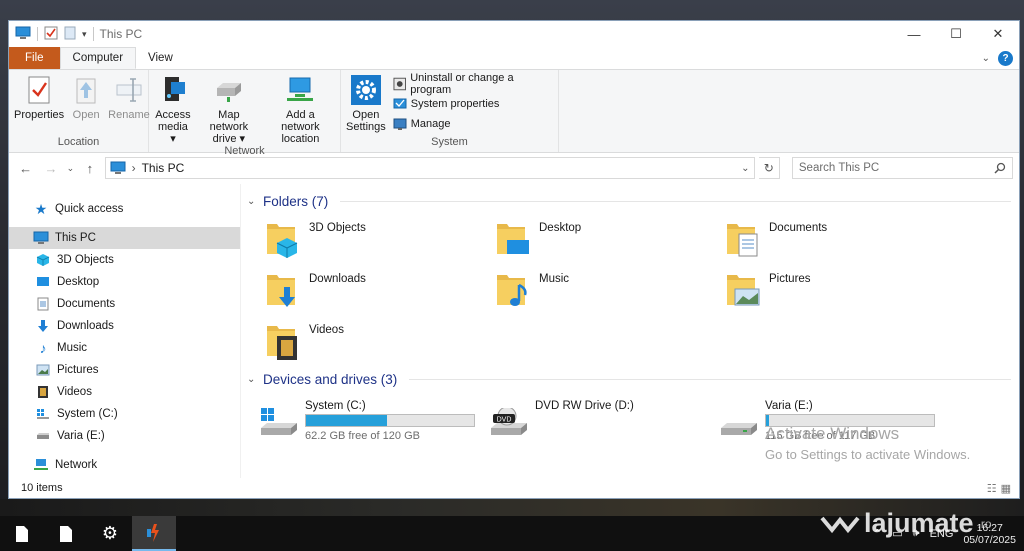  Describe the element at coordinates (89, 168) in the screenshot. I see `up-icon: ↑` at that location.